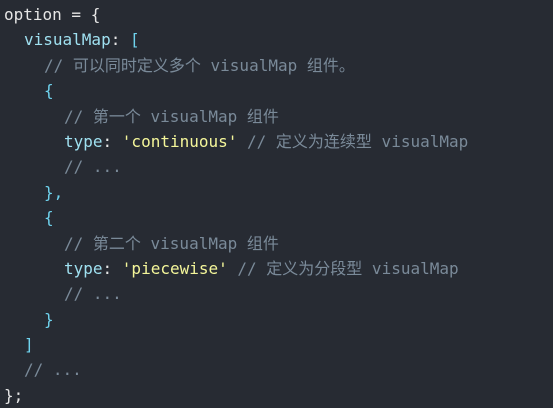 The height and width of the screenshot is (408, 553). What do you see at coordinates (278, 395) in the screenshot?
I see `code-line: };` at bounding box center [278, 395].